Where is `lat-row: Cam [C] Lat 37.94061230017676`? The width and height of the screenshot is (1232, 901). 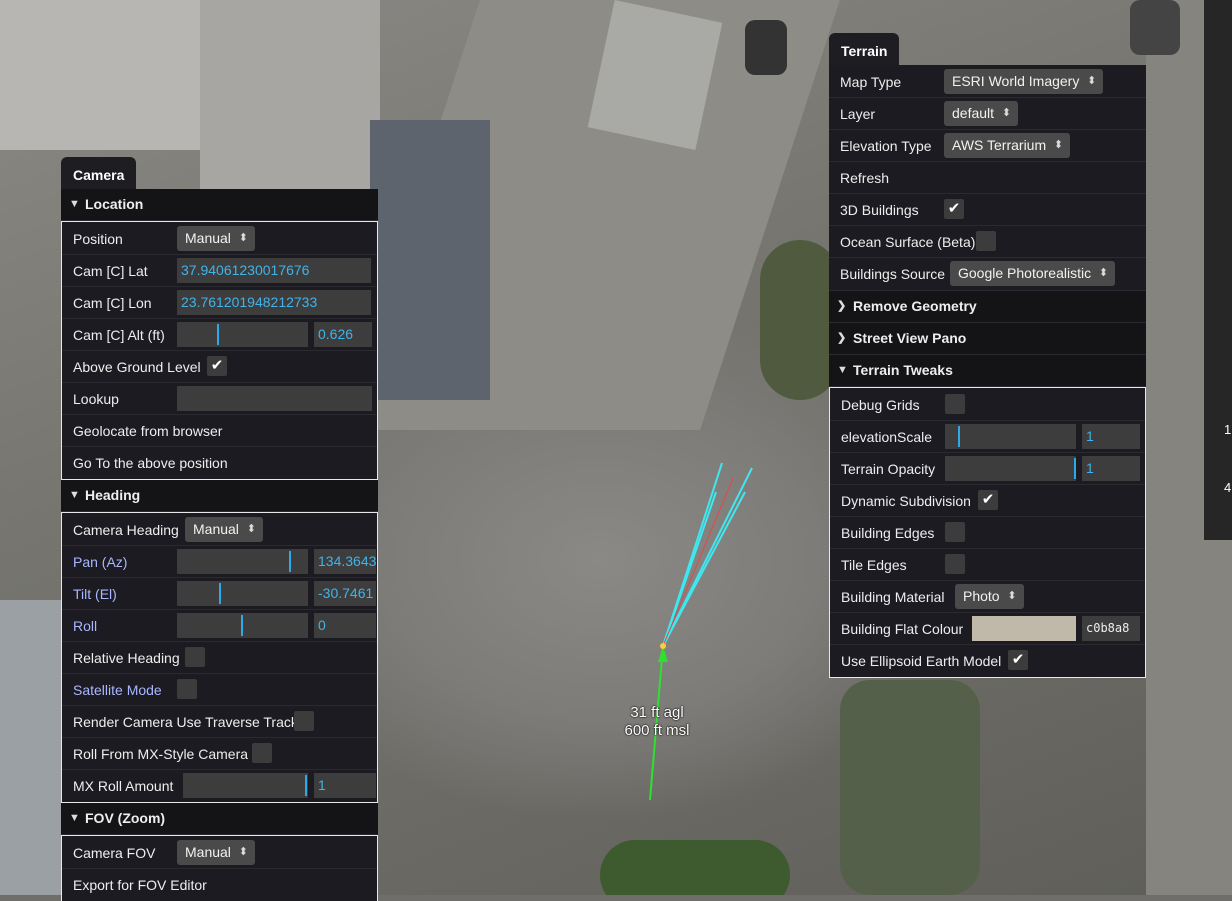 lat-row: Cam [C] Lat 37.94061230017676 is located at coordinates (219, 270).